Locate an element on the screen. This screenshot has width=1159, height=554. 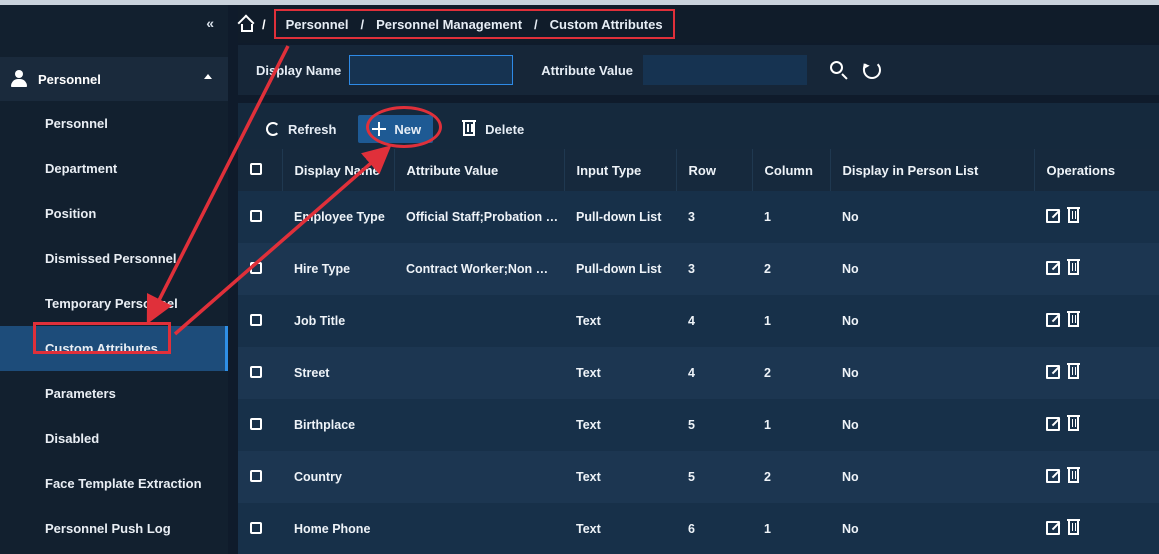
cell-display-name: Country is located at coordinates (318, 477).